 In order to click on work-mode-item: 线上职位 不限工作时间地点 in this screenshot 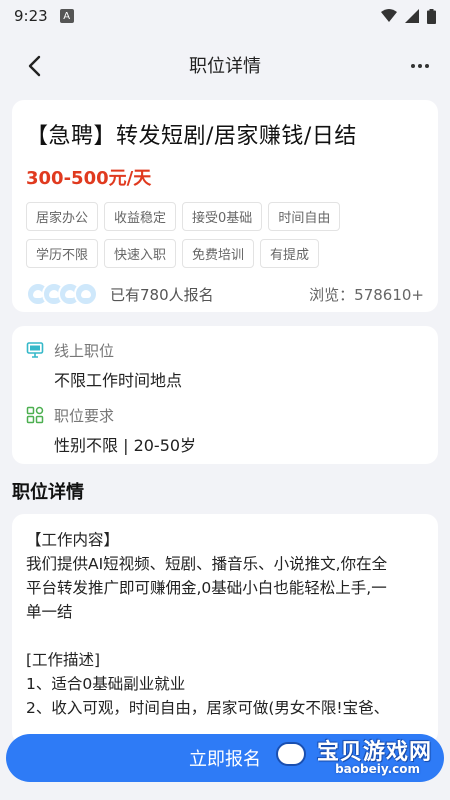, I will do `click(225, 365)`.